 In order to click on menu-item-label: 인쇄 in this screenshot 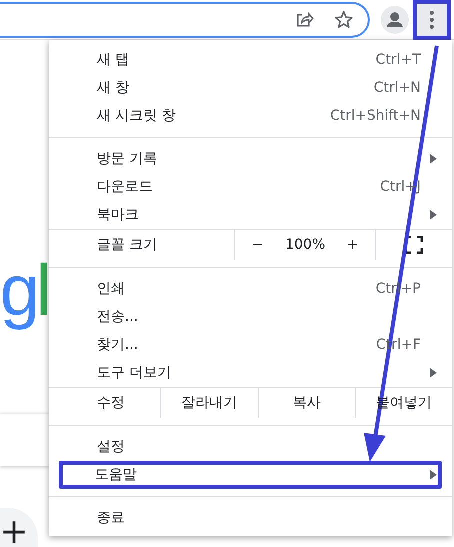, I will do `click(111, 289)`.